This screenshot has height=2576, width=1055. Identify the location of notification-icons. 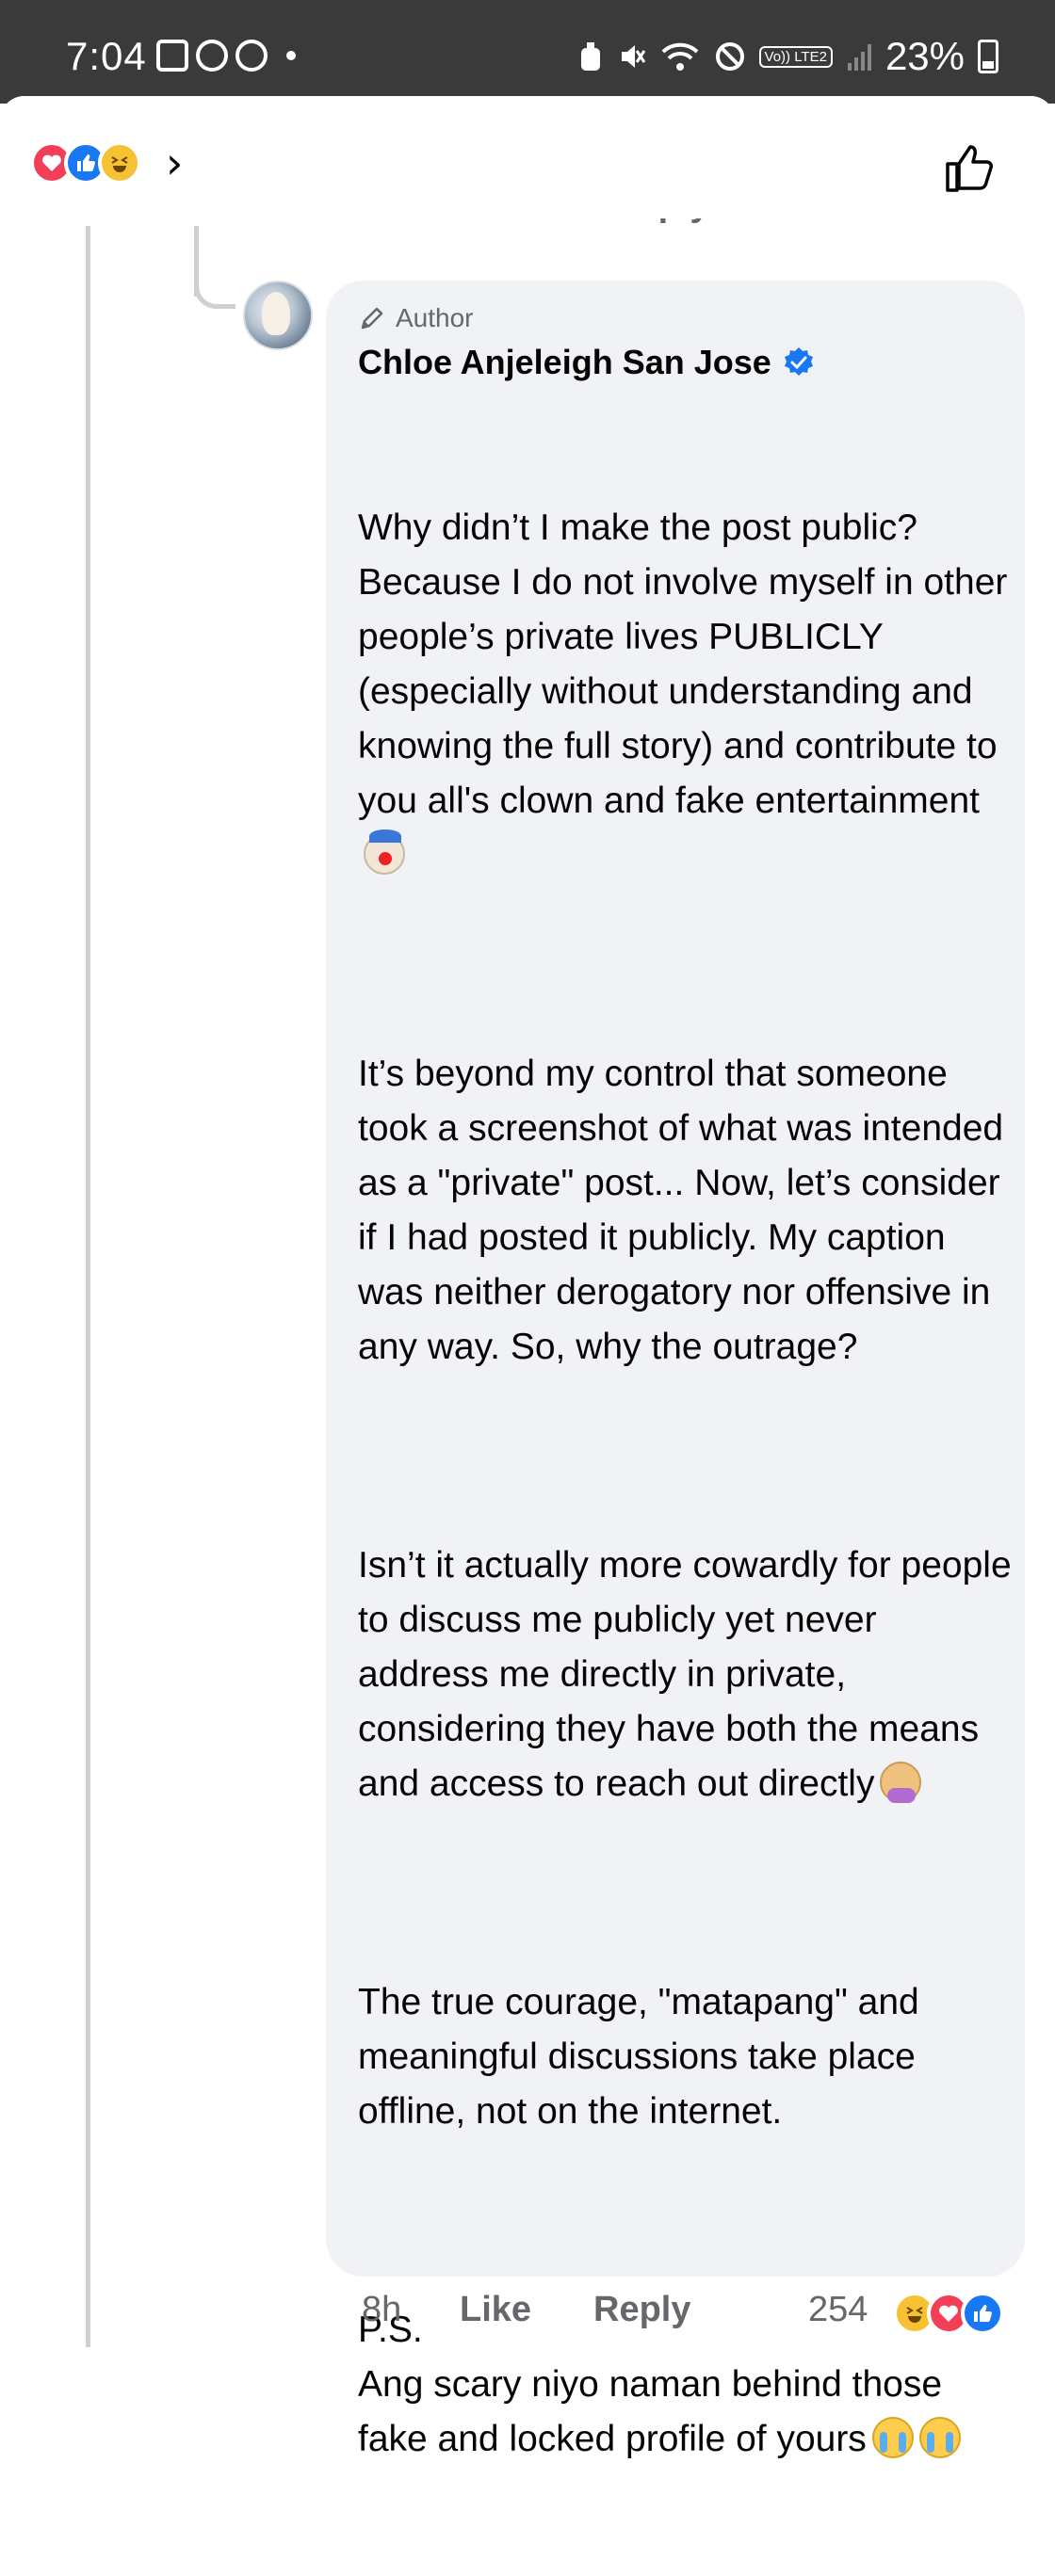
(226, 56).